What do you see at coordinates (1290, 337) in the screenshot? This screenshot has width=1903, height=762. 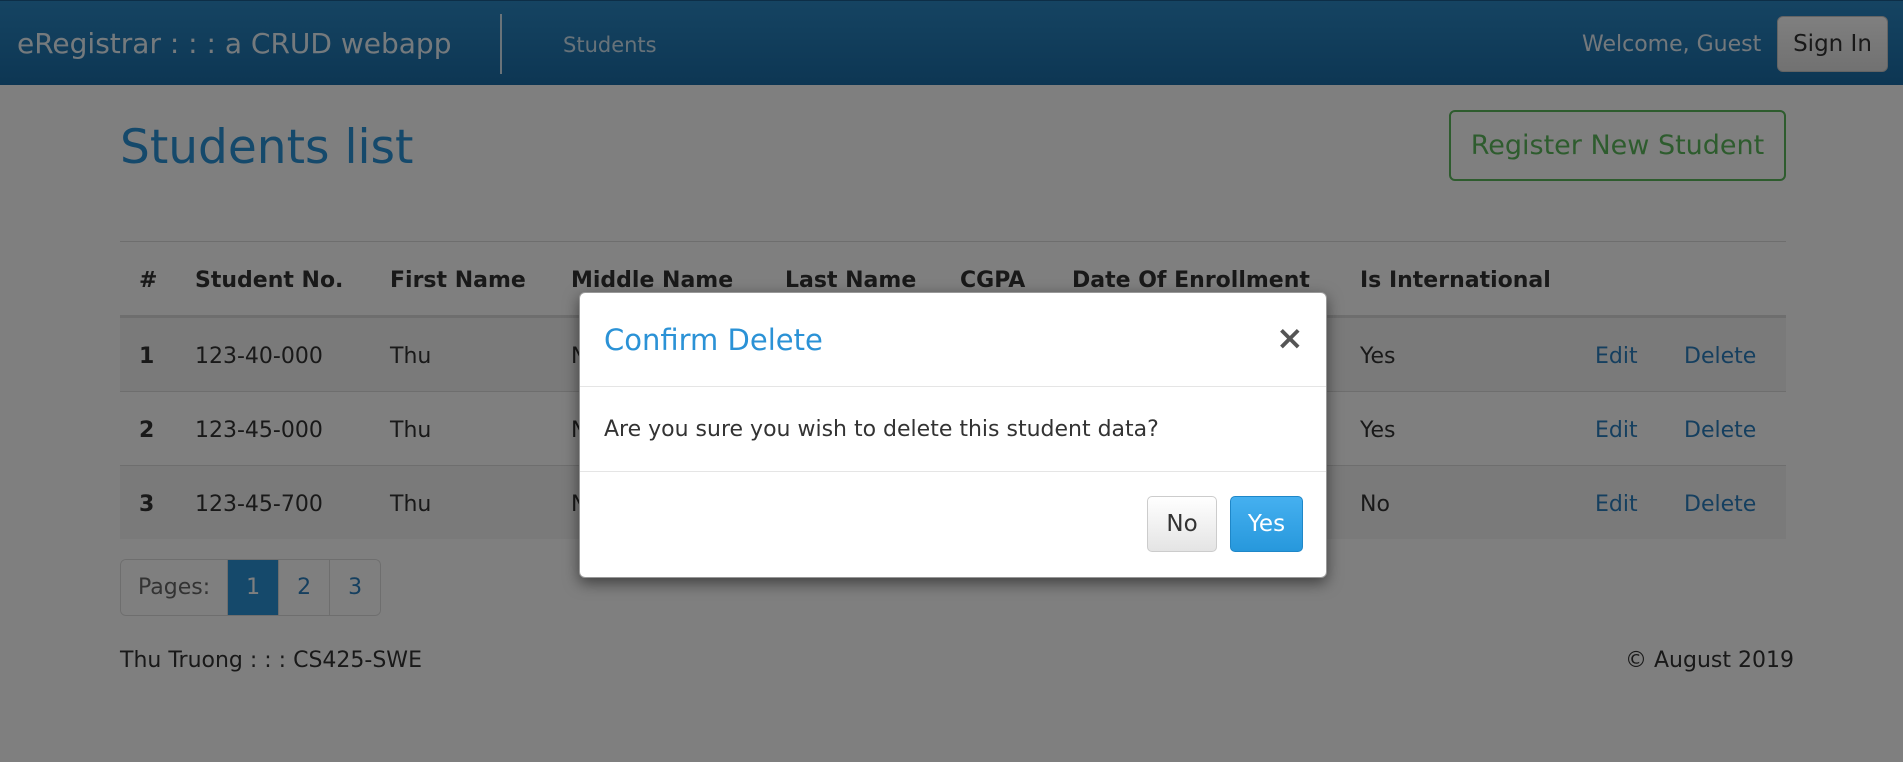 I see `close-icon: ×` at bounding box center [1290, 337].